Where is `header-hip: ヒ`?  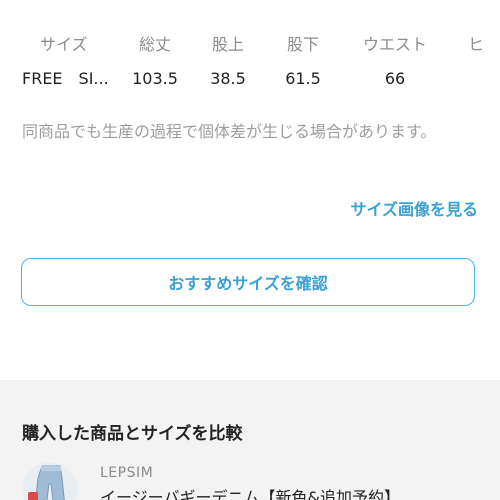
header-hip: ヒ is located at coordinates (476, 44).